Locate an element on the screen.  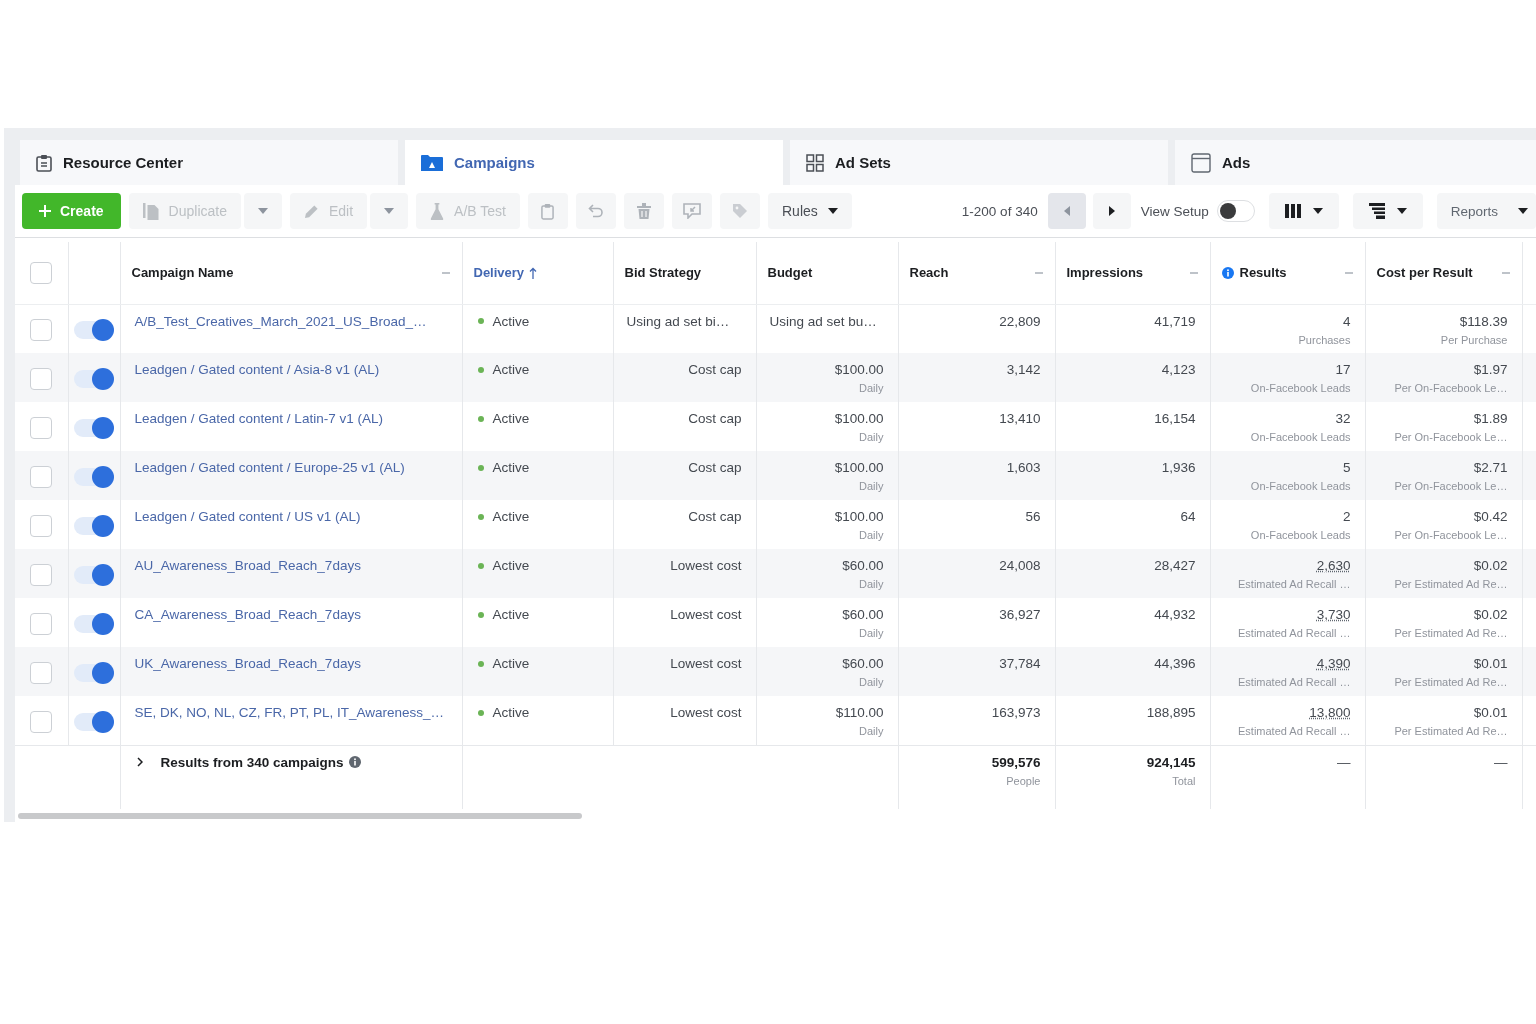
view-setup-toggle is located at coordinates (1235, 211).